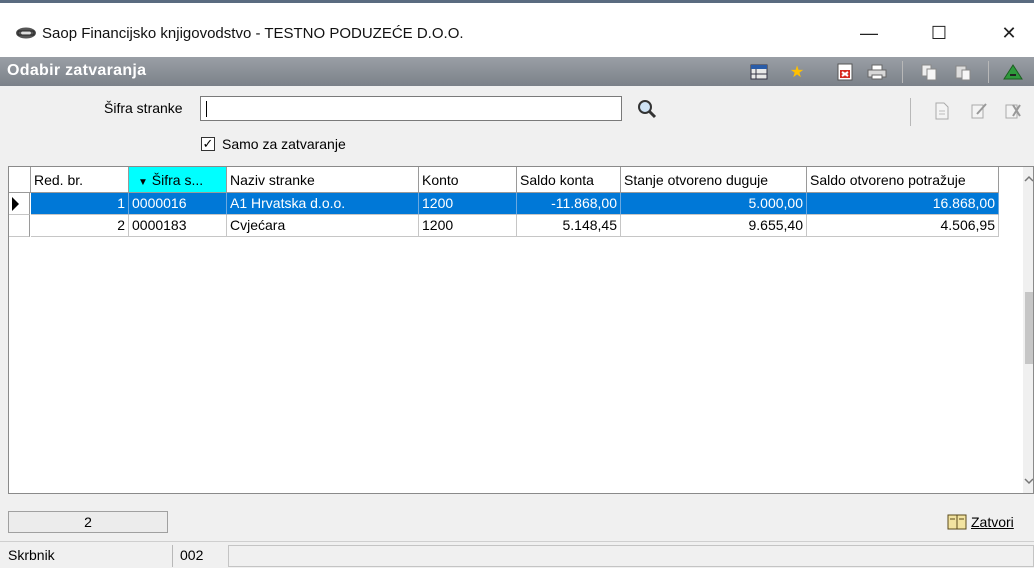 The height and width of the screenshot is (568, 1034). I want to click on close-button-label: Zatvori, so click(992, 522).